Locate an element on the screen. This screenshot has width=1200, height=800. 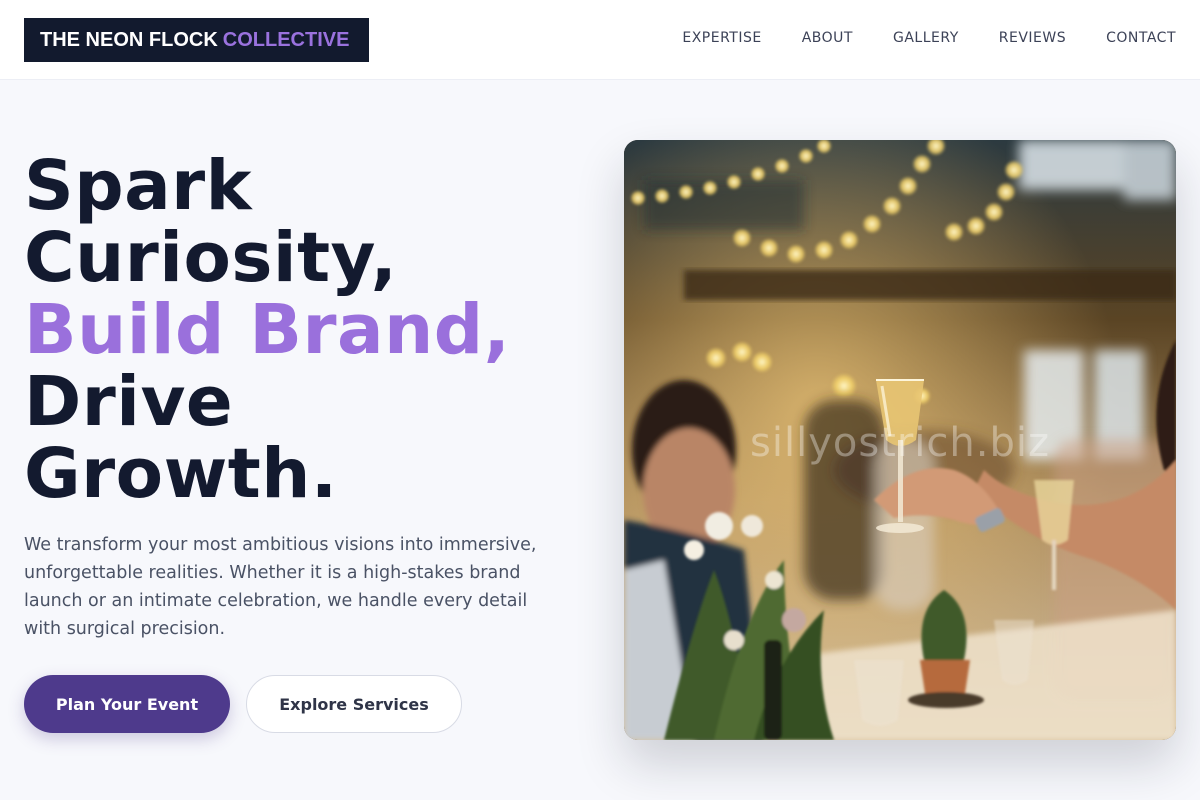
logo-text-main: THE NEON FLOCK is located at coordinates (129, 39).